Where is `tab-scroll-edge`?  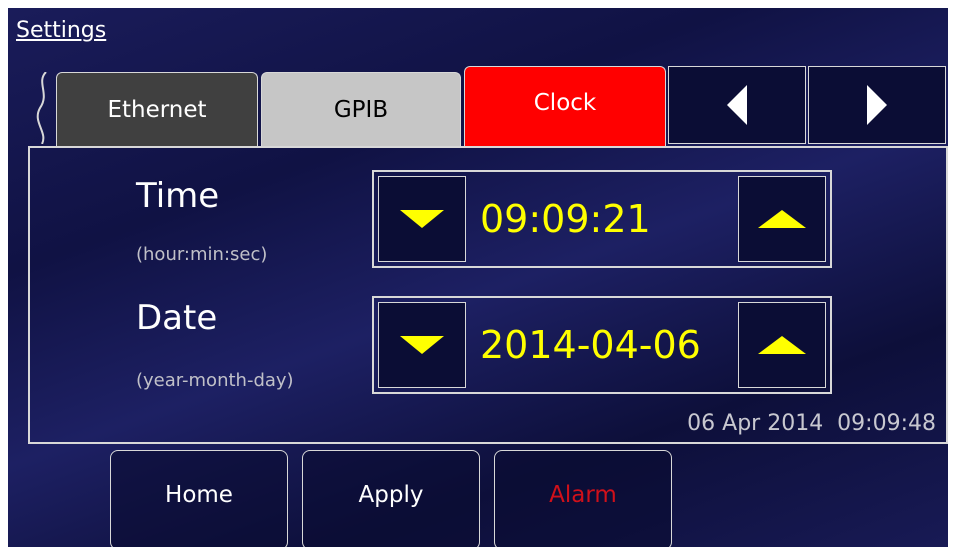 tab-scroll-edge is located at coordinates (41, 108).